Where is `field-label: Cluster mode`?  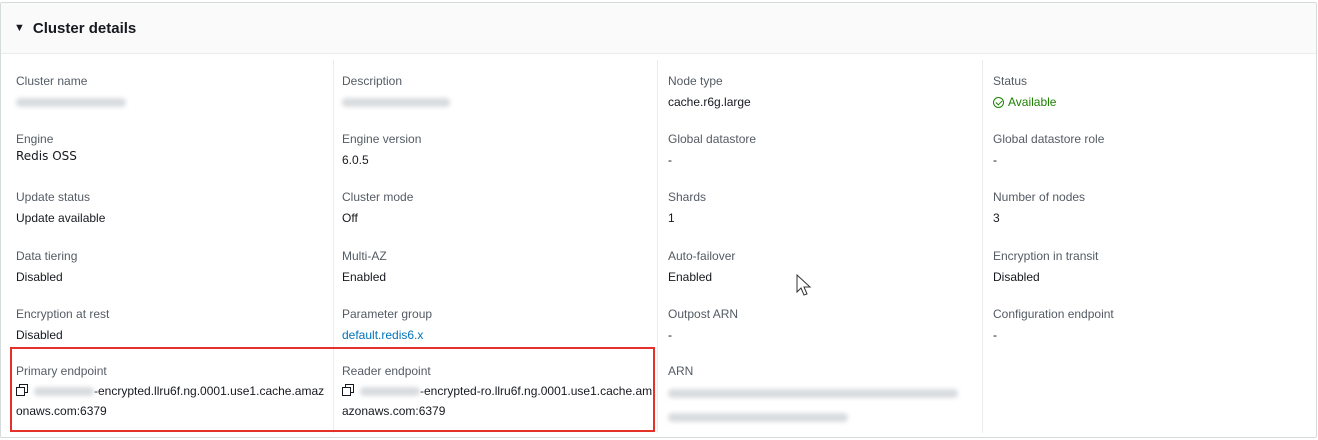 field-label: Cluster mode is located at coordinates (378, 197).